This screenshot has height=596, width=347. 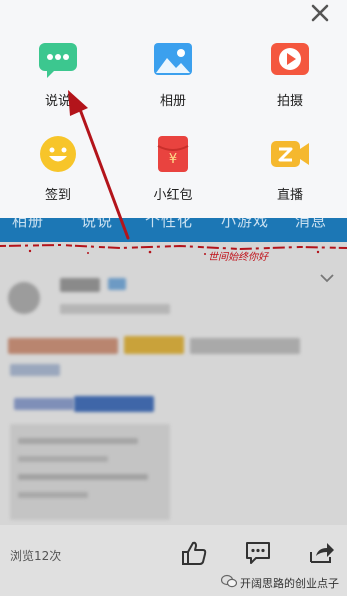 What do you see at coordinates (327, 278) in the screenshot?
I see `chevron-down-icon` at bounding box center [327, 278].